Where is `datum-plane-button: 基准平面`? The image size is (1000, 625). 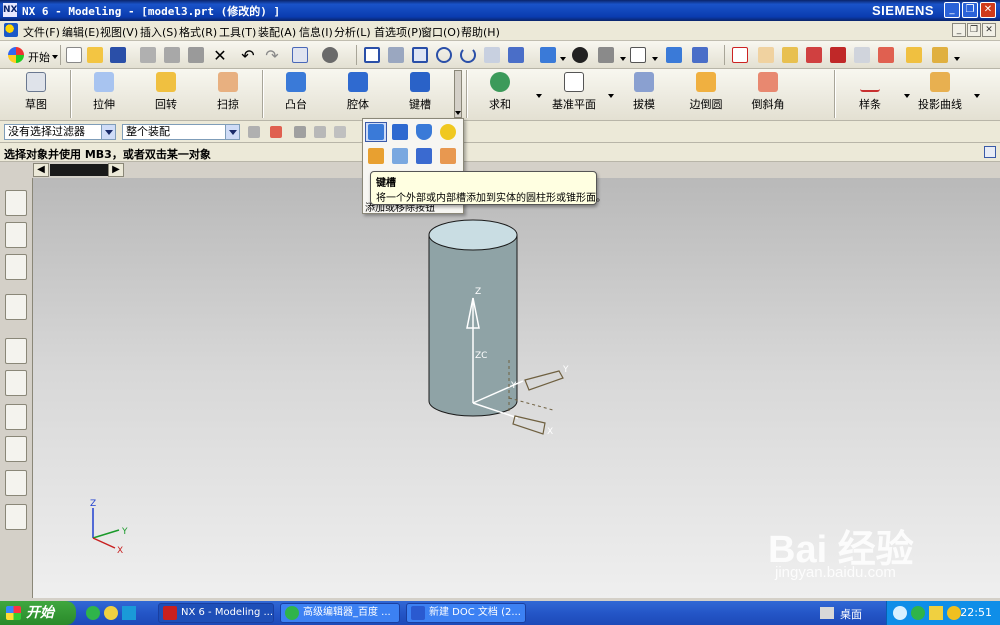
datum-plane-button: 基准平面 is located at coordinates (574, 94).